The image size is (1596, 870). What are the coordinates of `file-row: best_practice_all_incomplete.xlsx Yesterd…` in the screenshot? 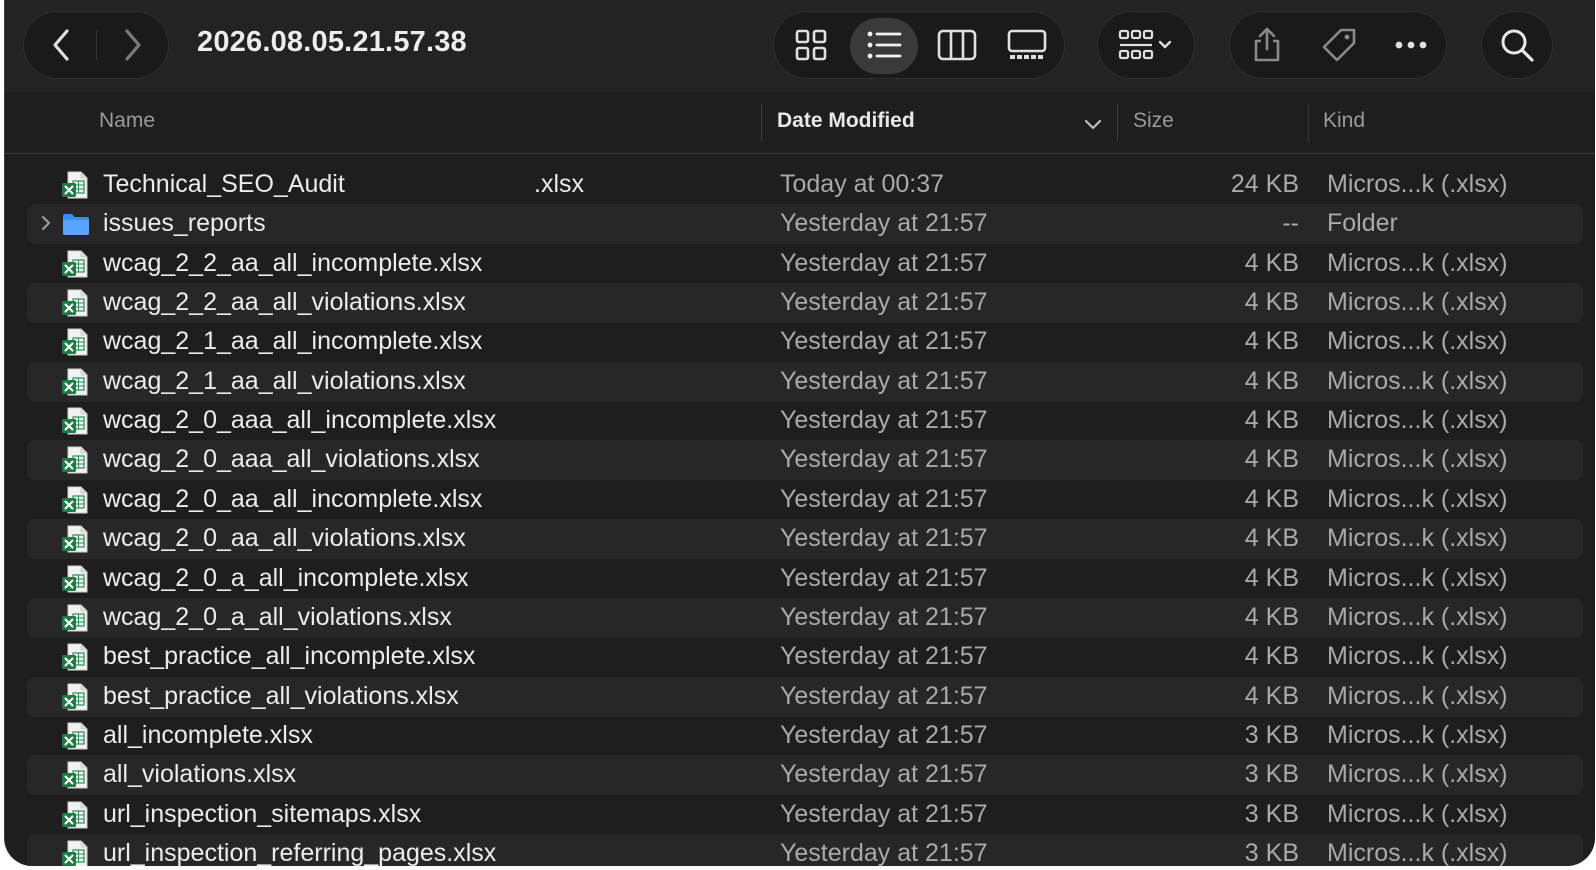 It's located at (805, 657).